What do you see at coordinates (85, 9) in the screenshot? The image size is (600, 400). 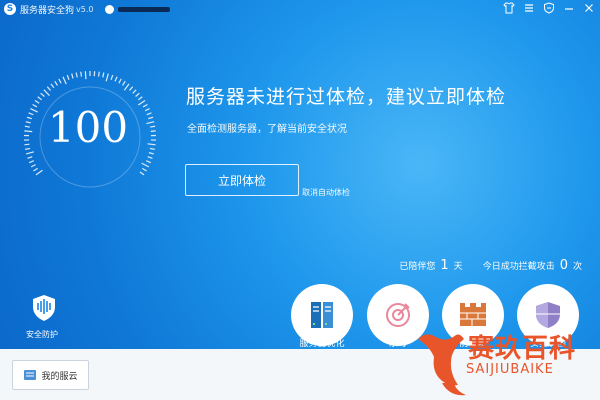 I see `app-version: v5.0` at bounding box center [85, 9].